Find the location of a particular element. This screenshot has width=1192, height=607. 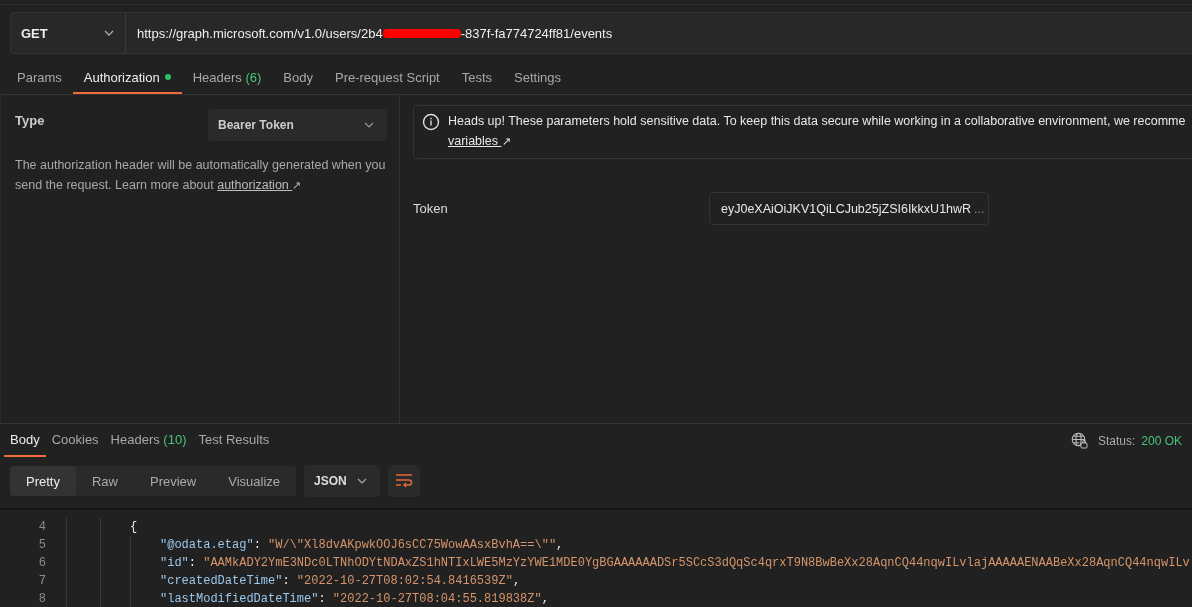

wrap-lines-icon is located at coordinates (404, 481).